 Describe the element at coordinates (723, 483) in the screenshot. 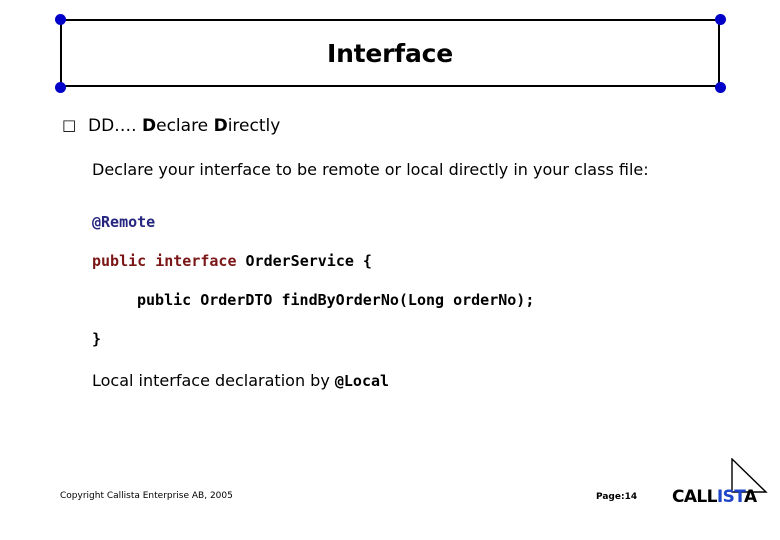

I see `callista-logo: CALLISTA` at that location.